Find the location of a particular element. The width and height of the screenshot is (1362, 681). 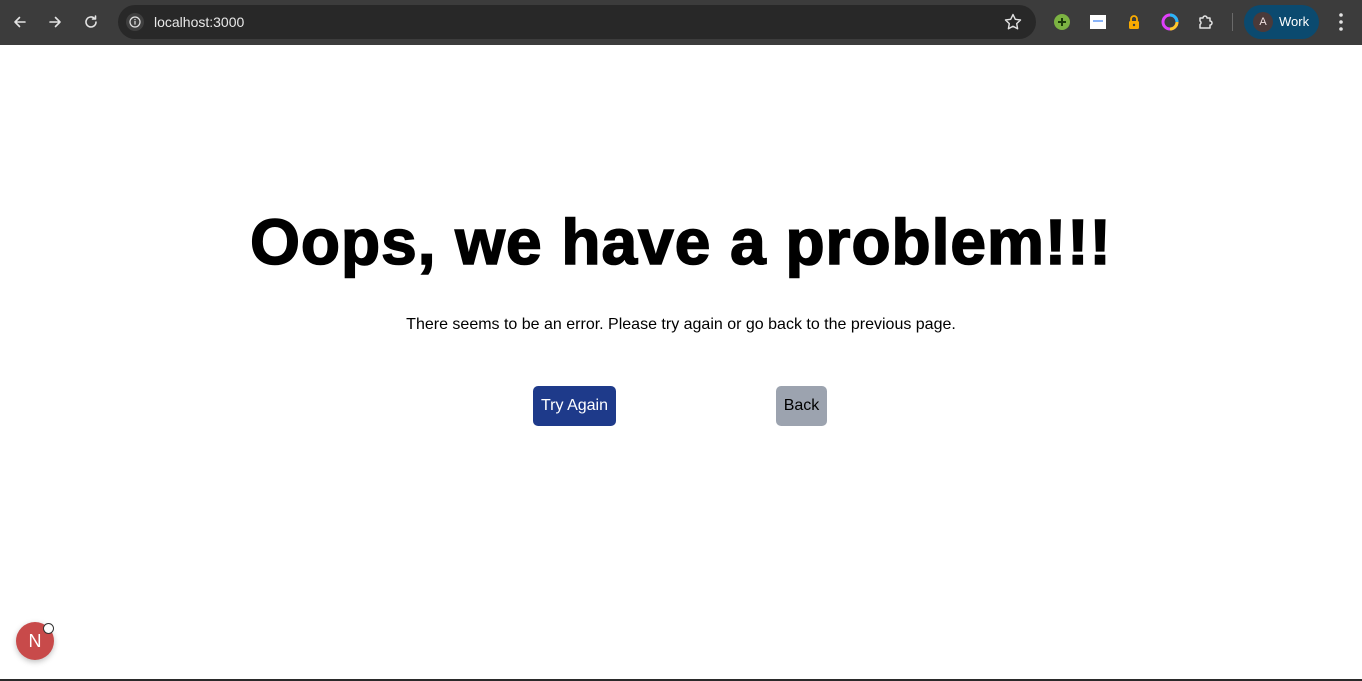

address-bar: localhost:3000 is located at coordinates (577, 22).